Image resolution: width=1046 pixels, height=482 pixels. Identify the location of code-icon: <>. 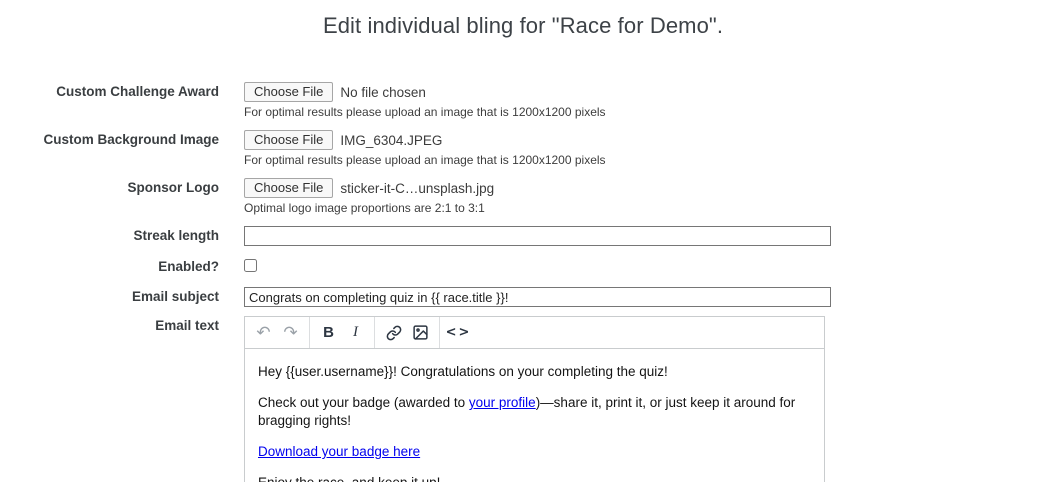
(458, 332).